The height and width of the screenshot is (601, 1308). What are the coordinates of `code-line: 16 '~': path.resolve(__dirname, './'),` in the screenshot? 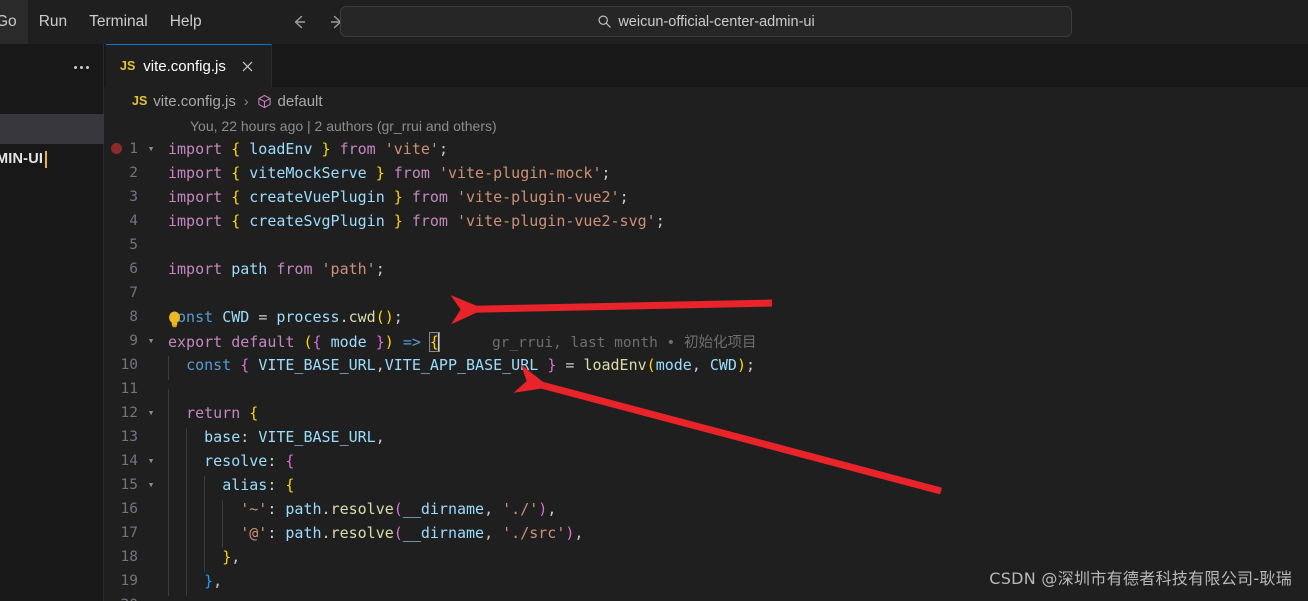 It's located at (706, 510).